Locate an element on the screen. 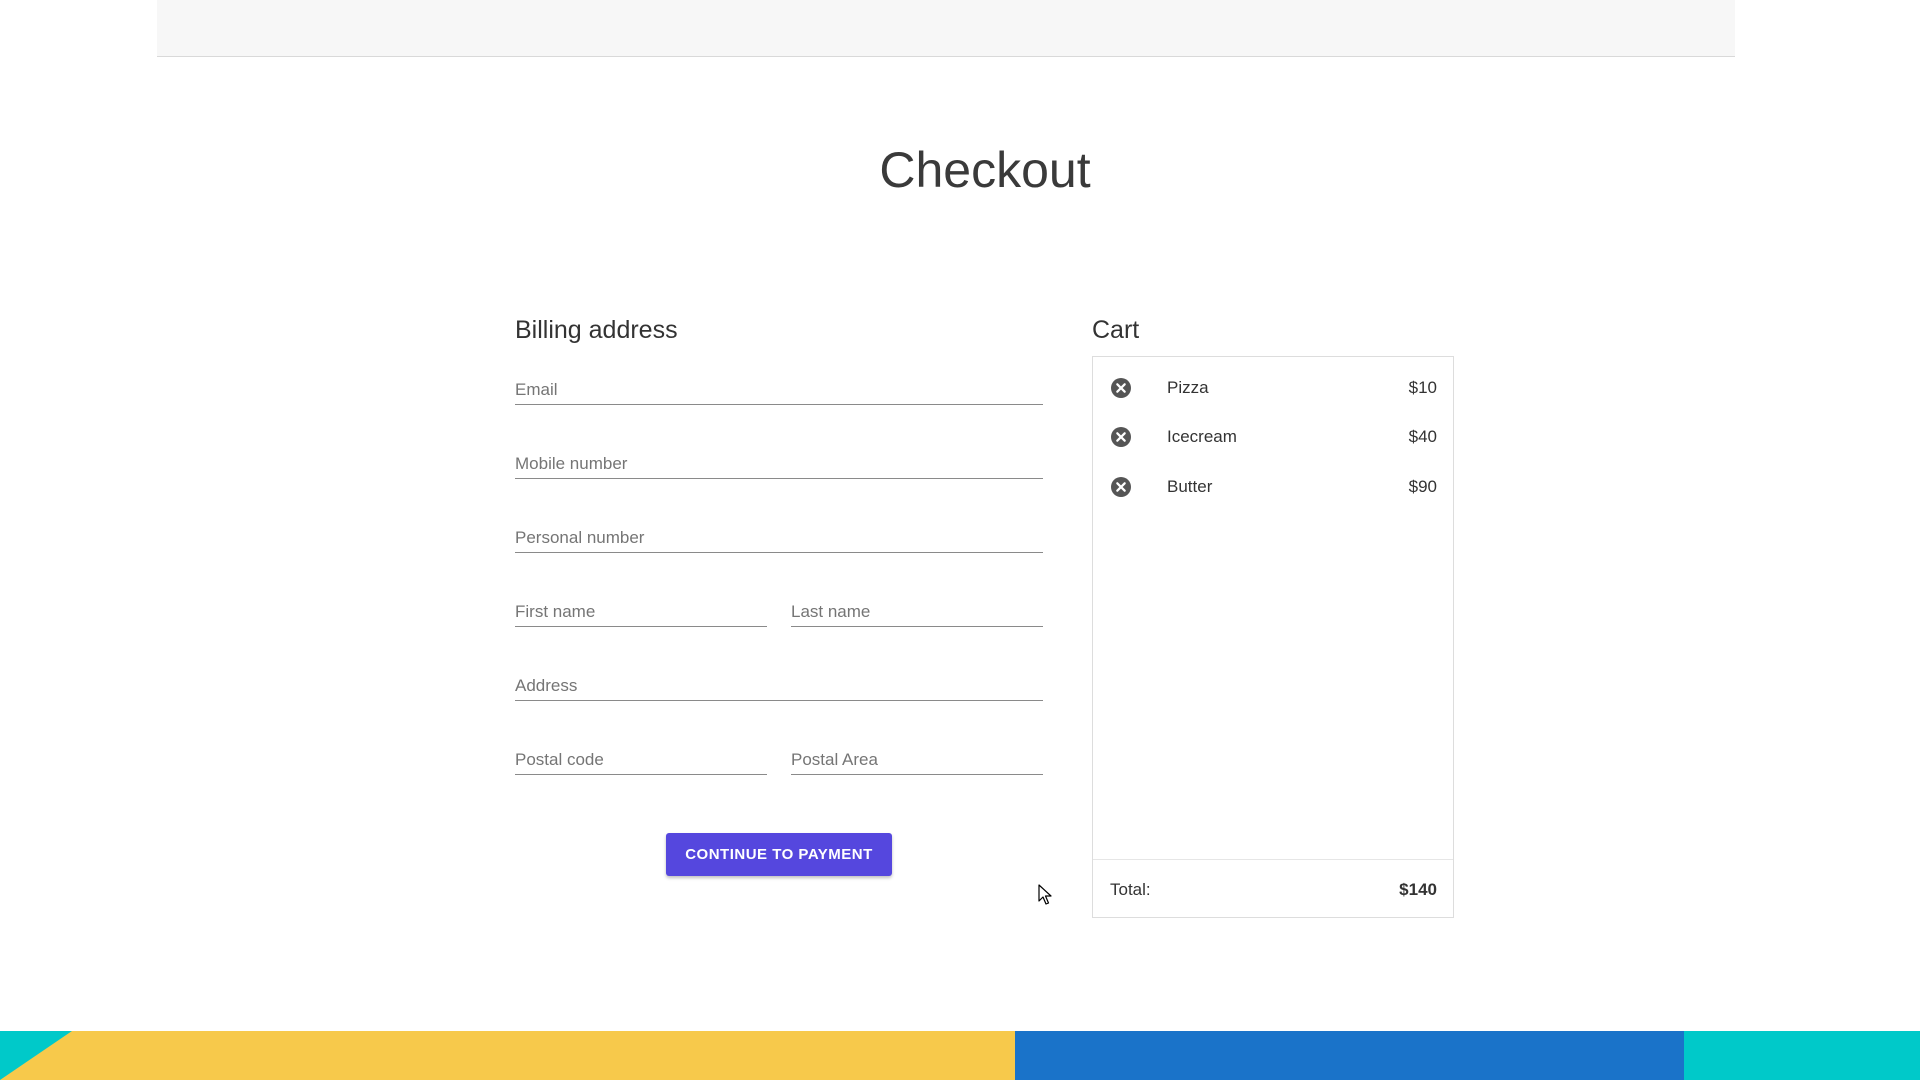  cart-item: Icecream $40 is located at coordinates (1273, 437).